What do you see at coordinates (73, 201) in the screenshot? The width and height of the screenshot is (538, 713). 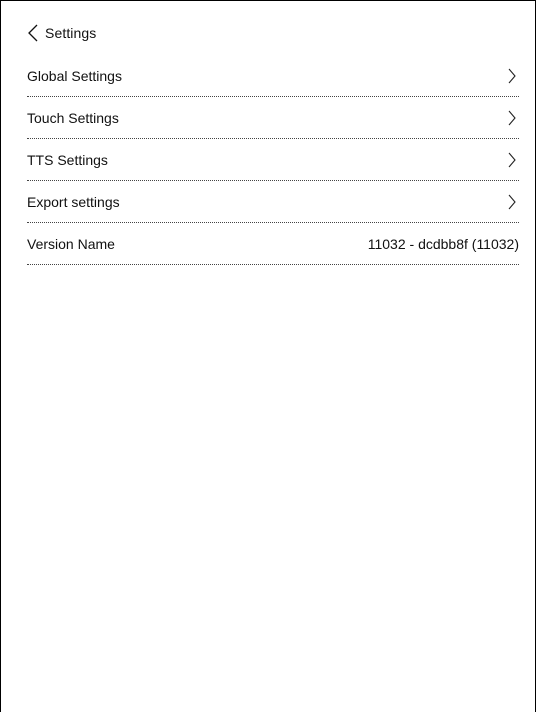 I see `settings-item-label: Export settings` at bounding box center [73, 201].